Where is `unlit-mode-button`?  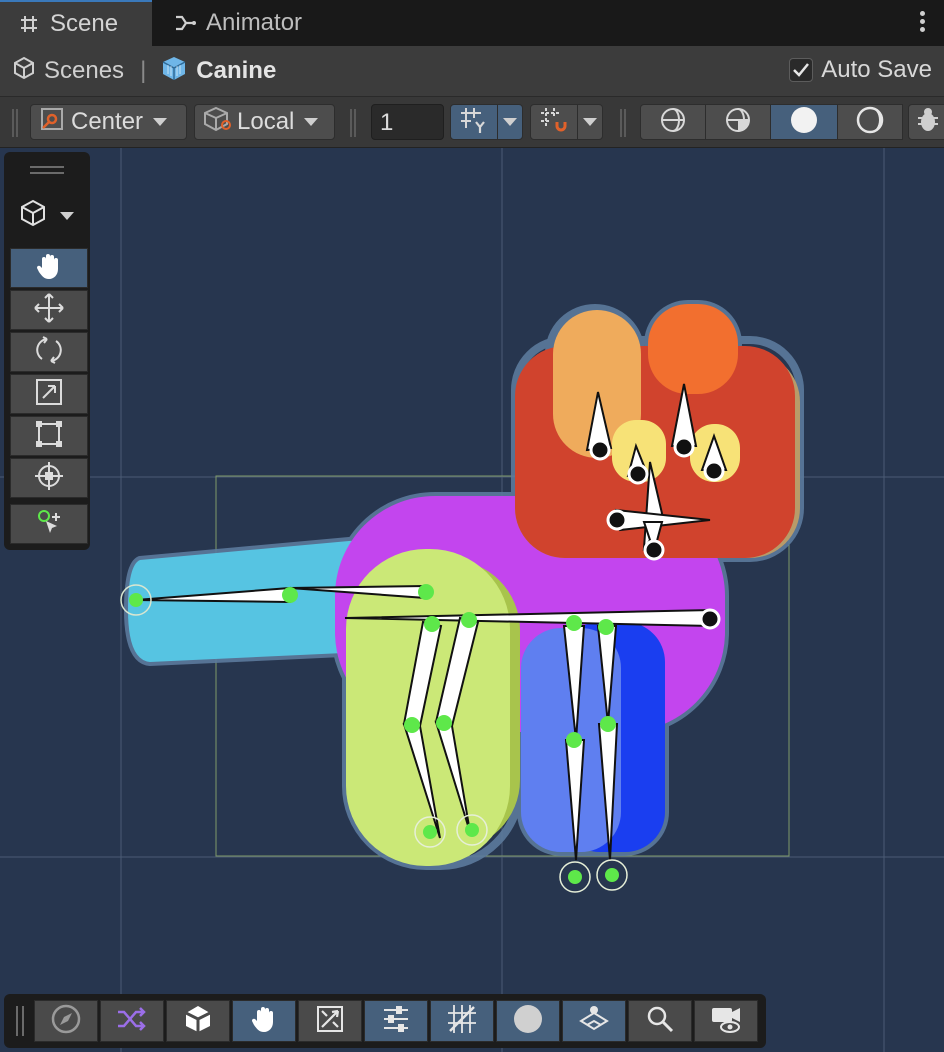 unlit-mode-button is located at coordinates (870, 122).